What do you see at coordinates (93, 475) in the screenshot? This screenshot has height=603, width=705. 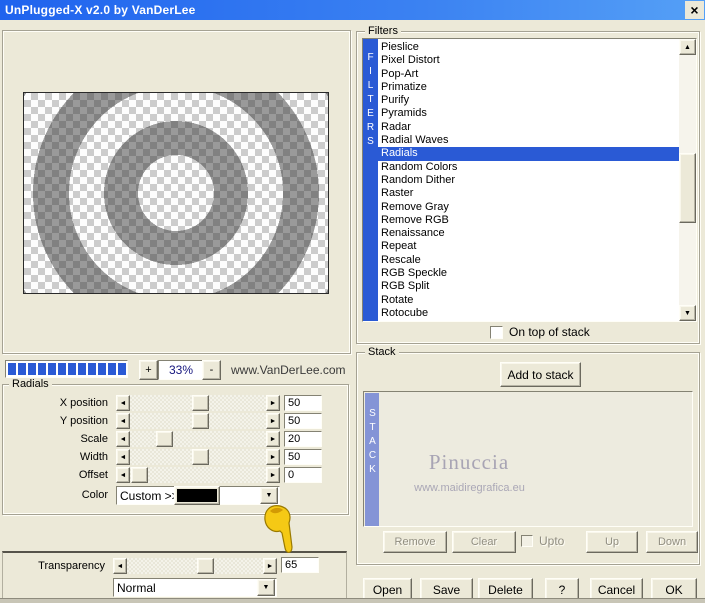 I see `offset-label: Offset` at bounding box center [93, 475].